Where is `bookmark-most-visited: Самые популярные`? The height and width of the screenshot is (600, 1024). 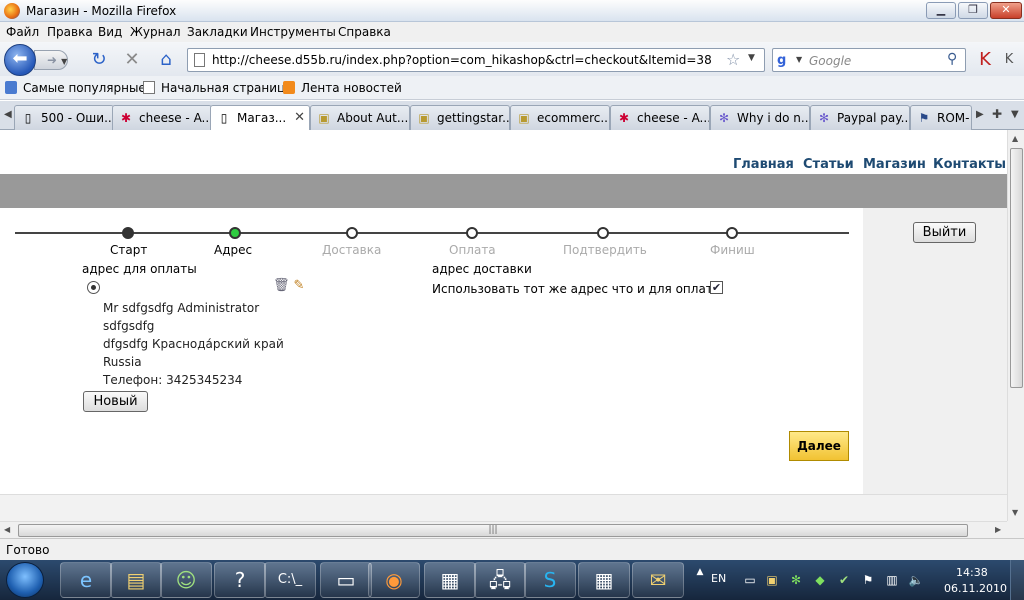 bookmark-most-visited: Самые популярные is located at coordinates (75, 88).